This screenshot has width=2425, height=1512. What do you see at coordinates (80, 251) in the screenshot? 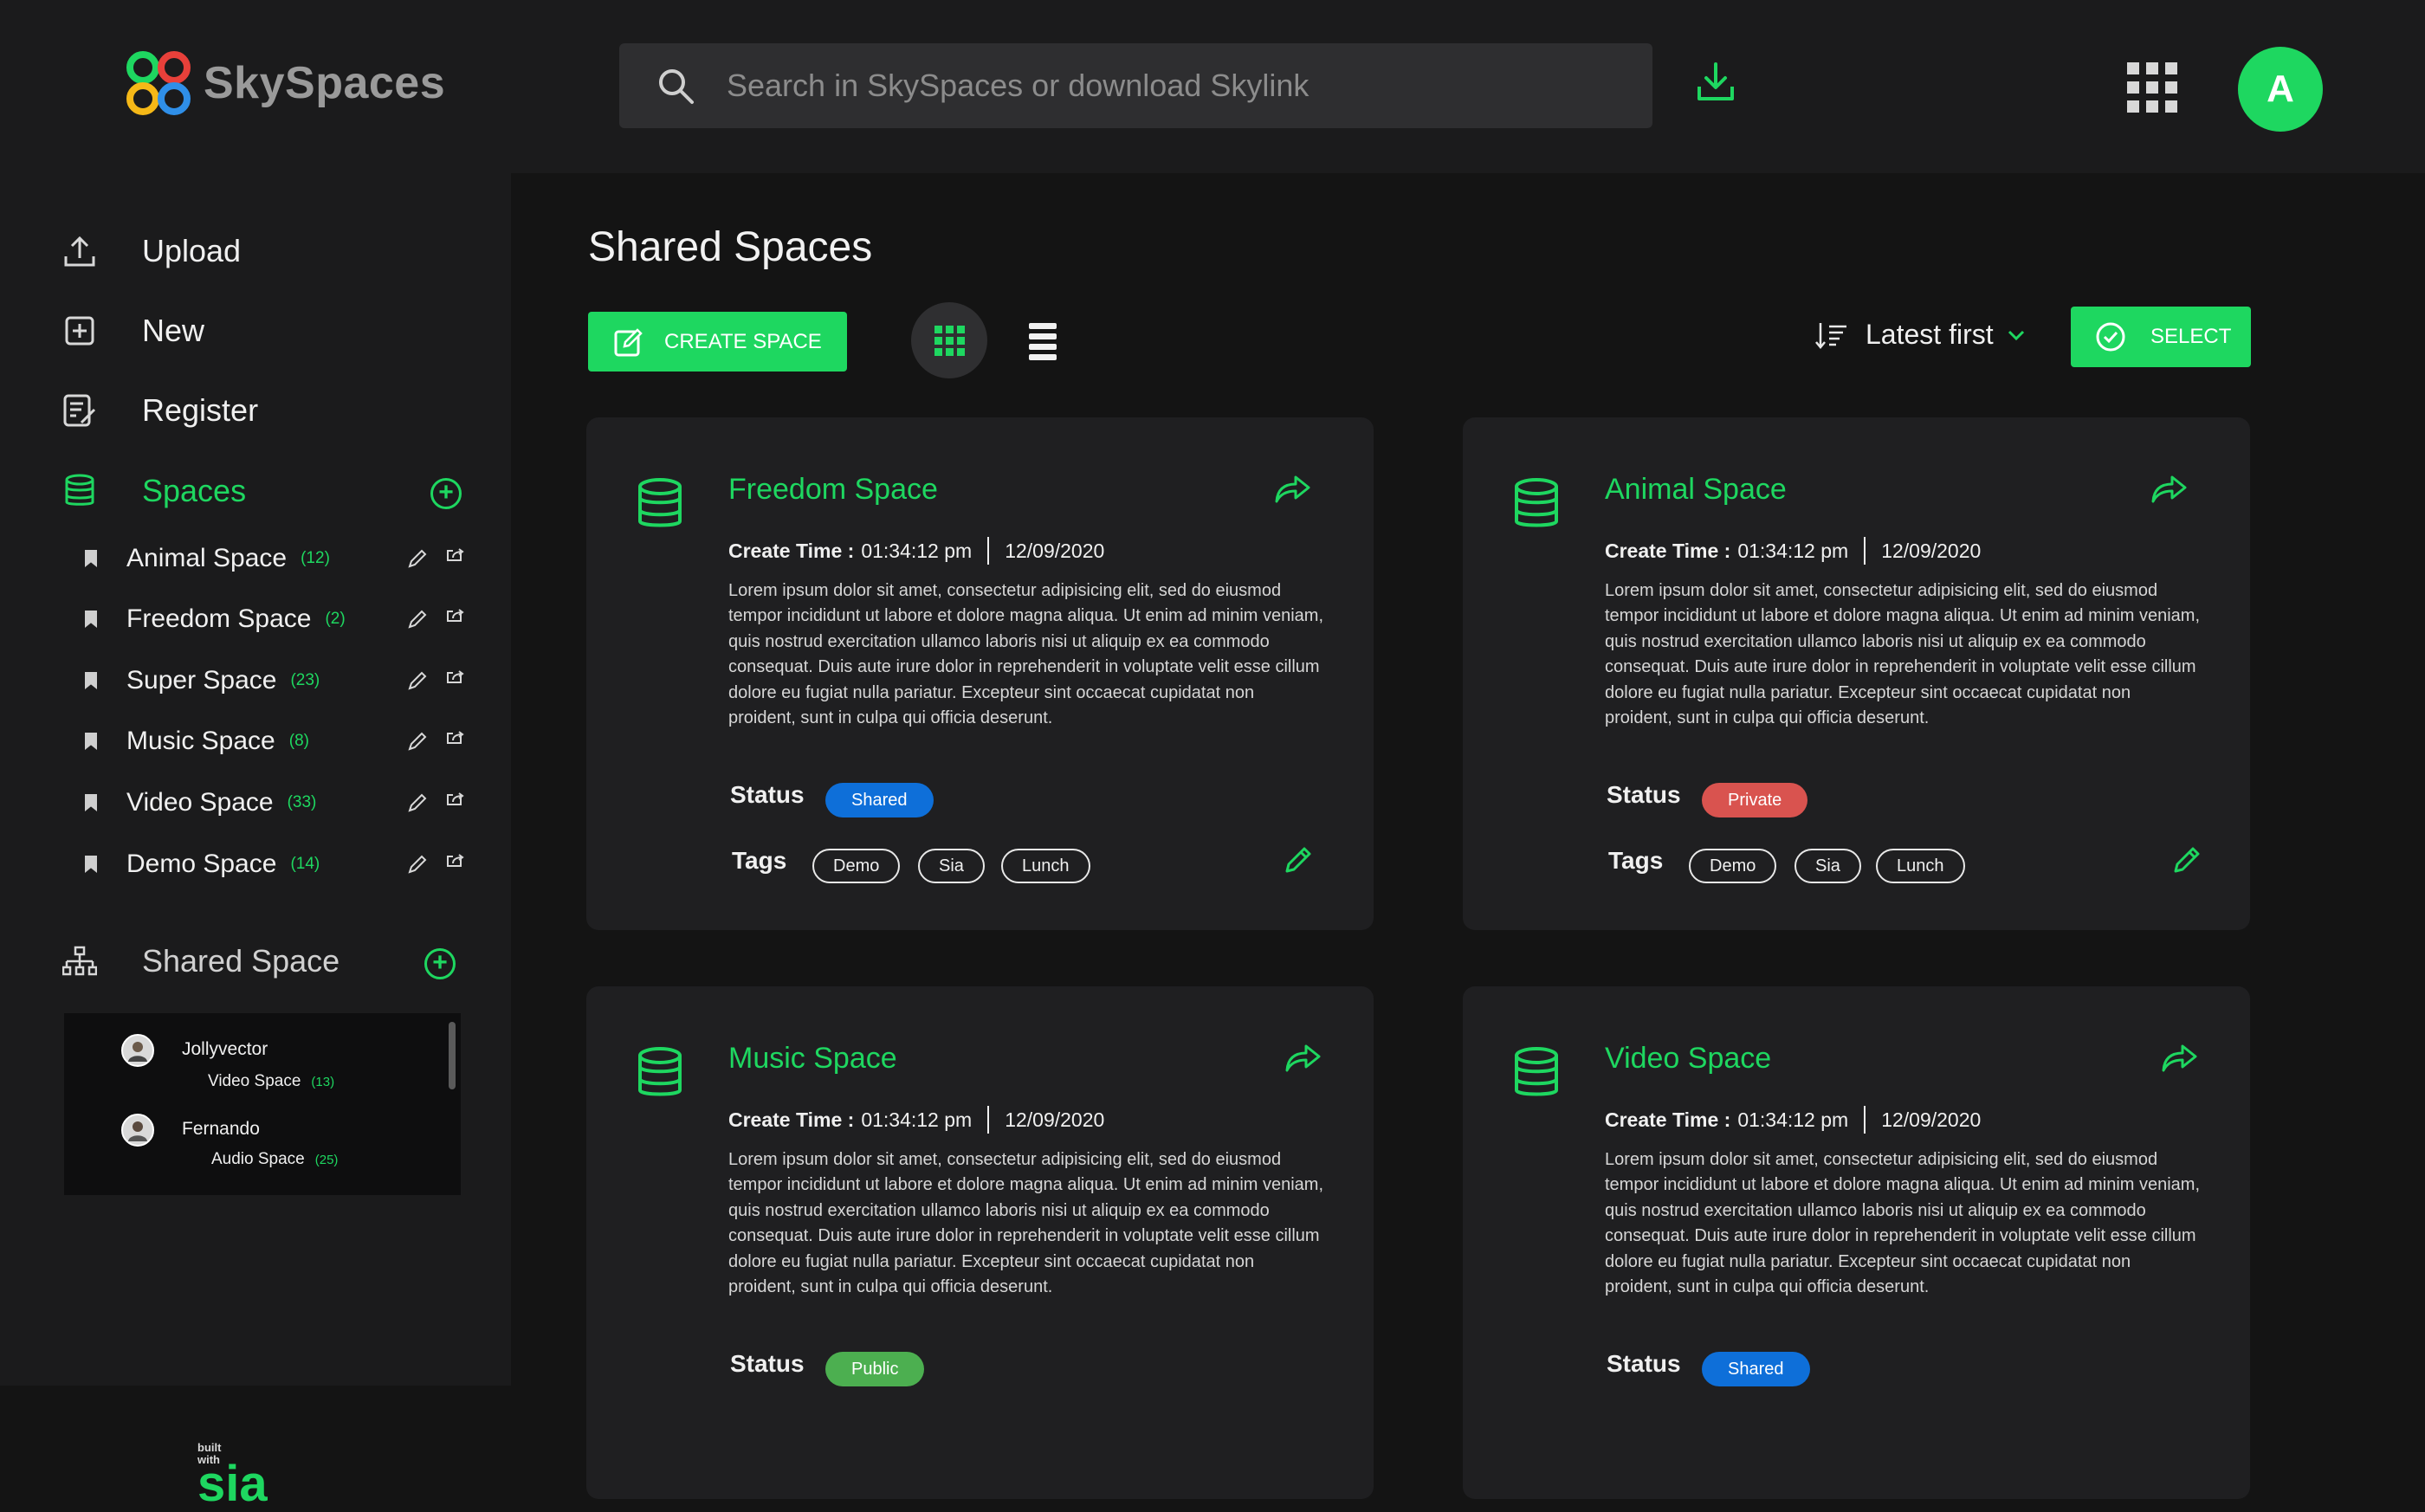
I see `upload-icon` at bounding box center [80, 251].